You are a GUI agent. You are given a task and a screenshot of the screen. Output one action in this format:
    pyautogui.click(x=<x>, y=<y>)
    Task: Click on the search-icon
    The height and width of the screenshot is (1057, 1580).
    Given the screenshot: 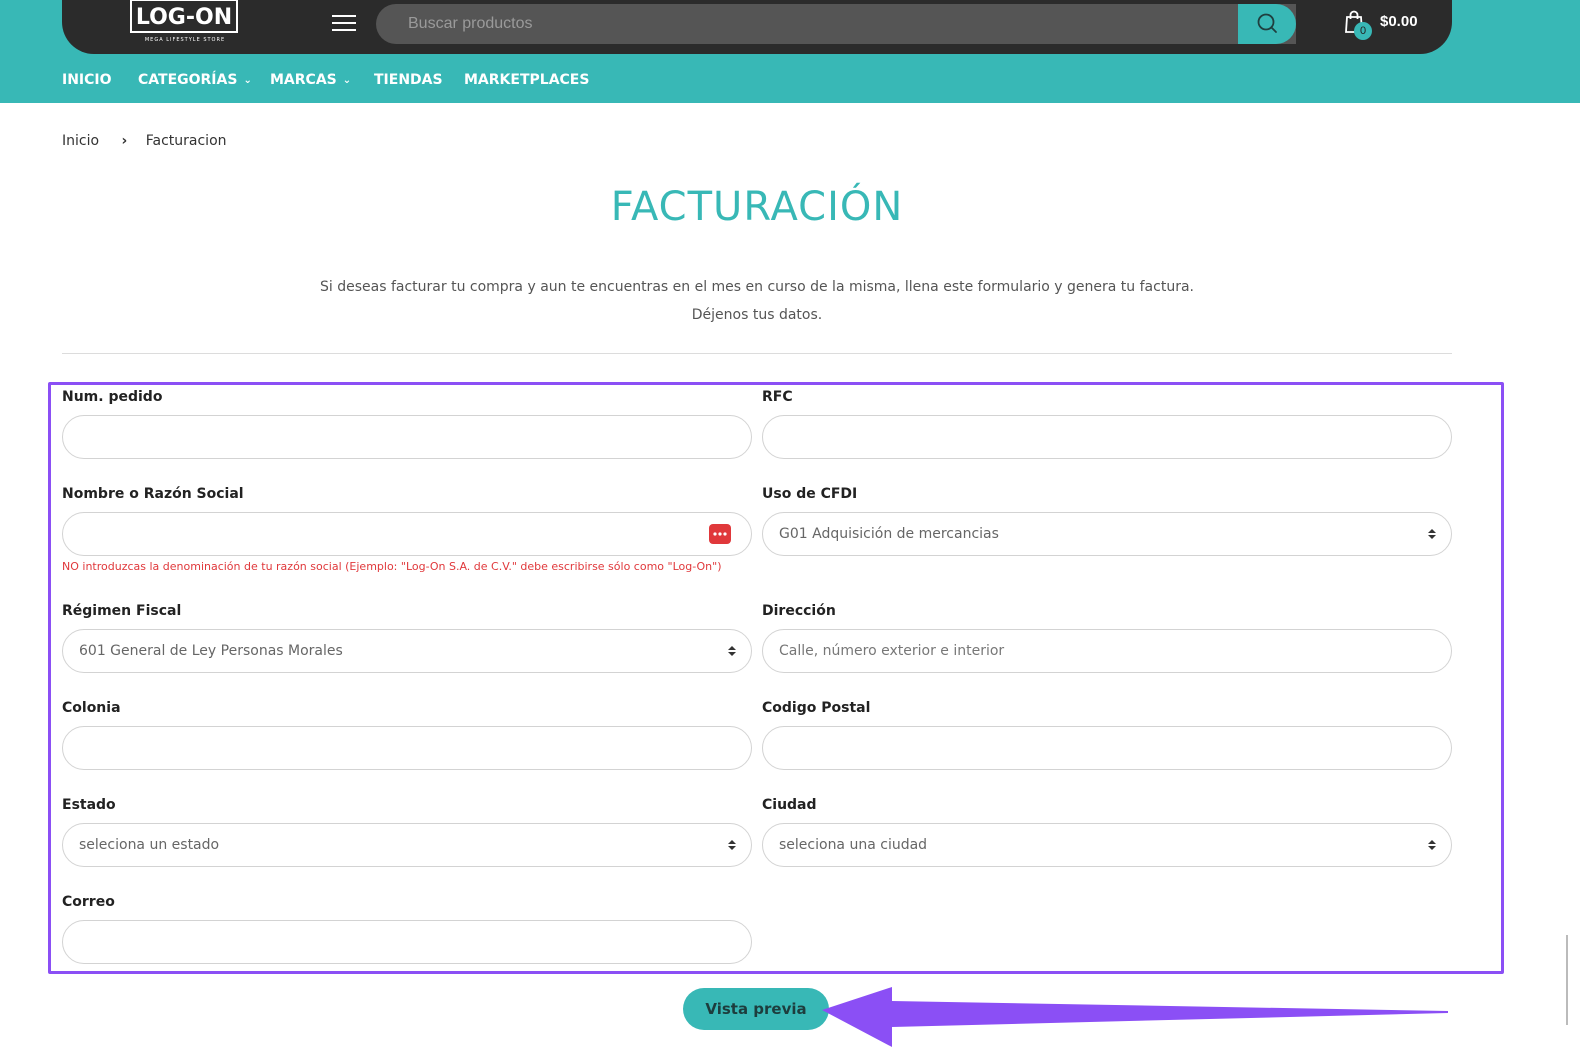 What is the action you would take?
    pyautogui.click(x=1267, y=23)
    